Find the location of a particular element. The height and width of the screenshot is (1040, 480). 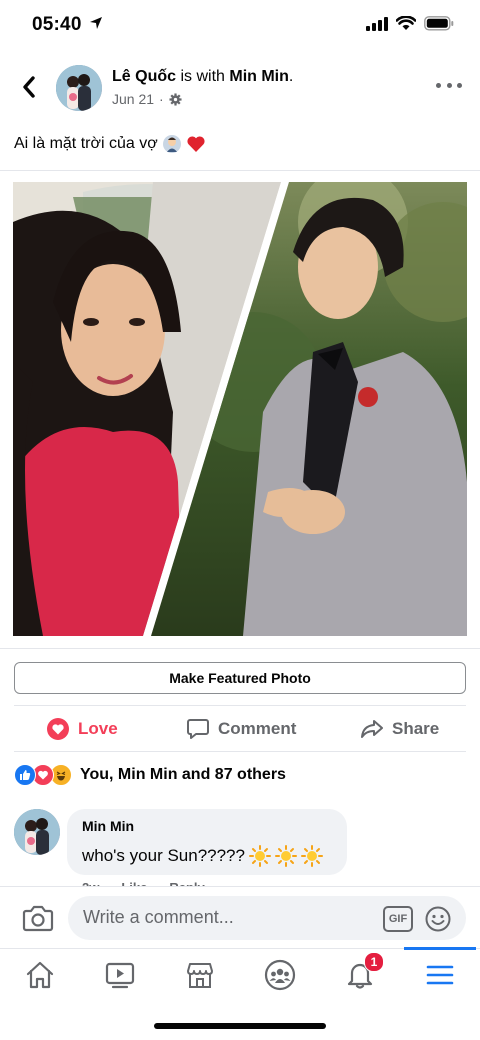

home-indicator is located at coordinates (240, 1026).